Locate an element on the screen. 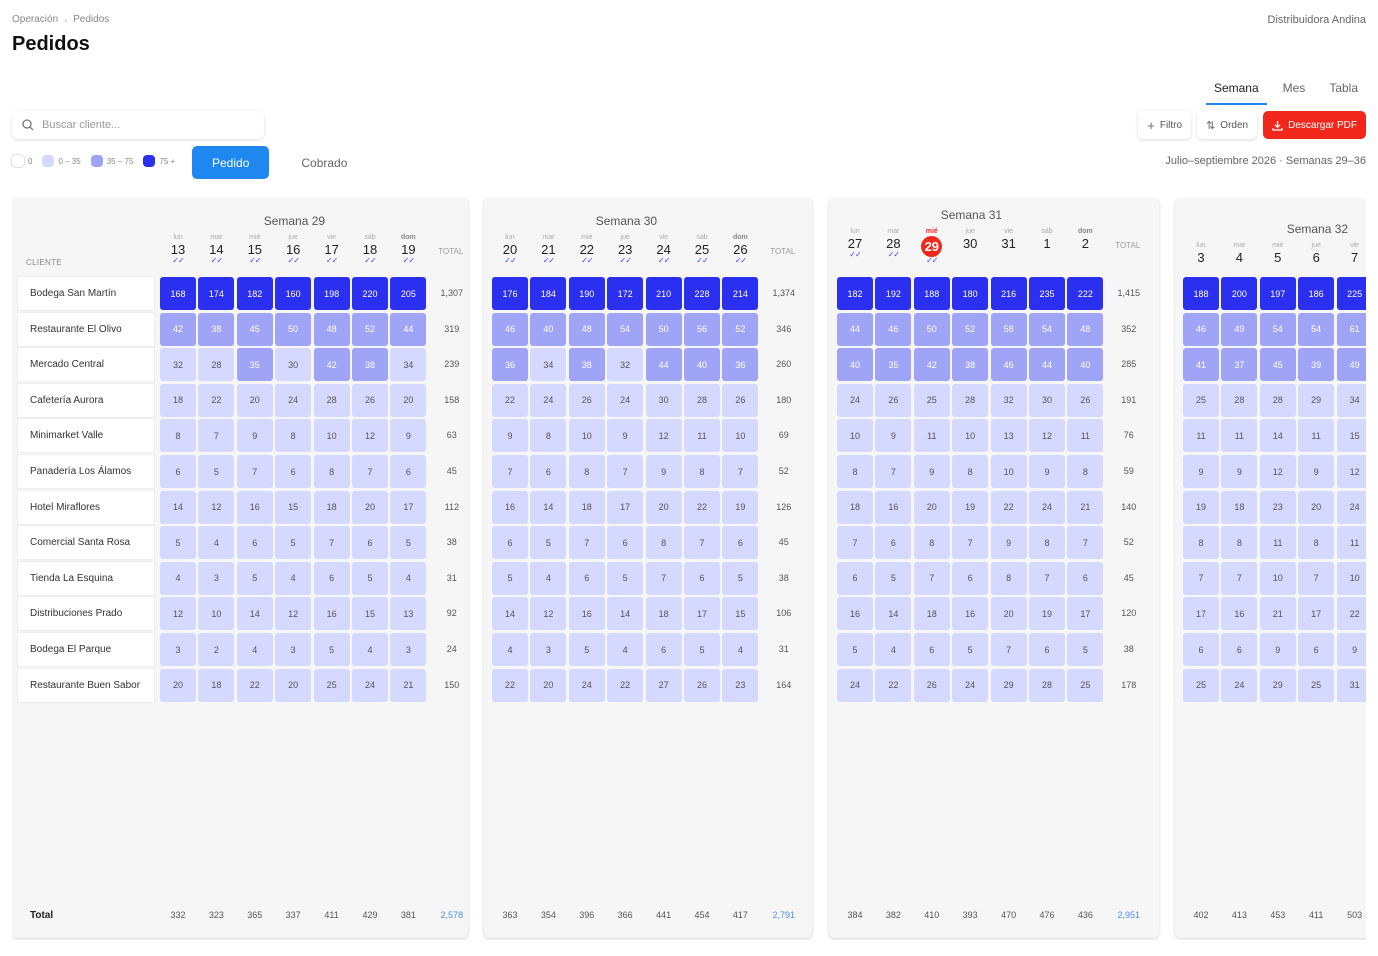 Image resolution: width=1378 pixels, height=956 pixels. day-header: mié 5 is located at coordinates (1278, 253).